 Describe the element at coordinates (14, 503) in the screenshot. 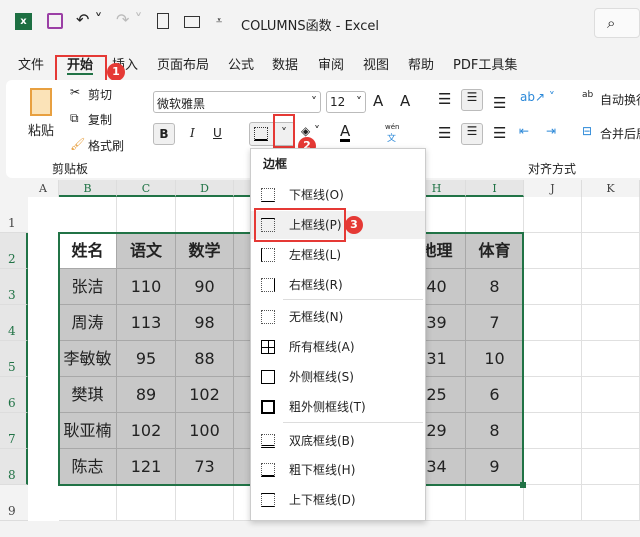

I see `row-header-9: 9` at that location.